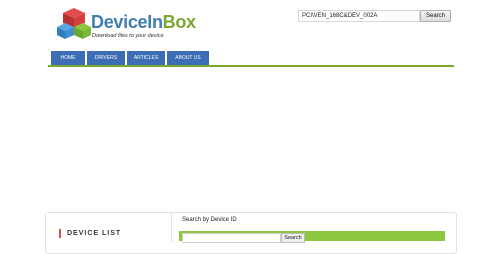 The height and width of the screenshot is (254, 500). I want to click on device-id-search-button: Search, so click(293, 238).